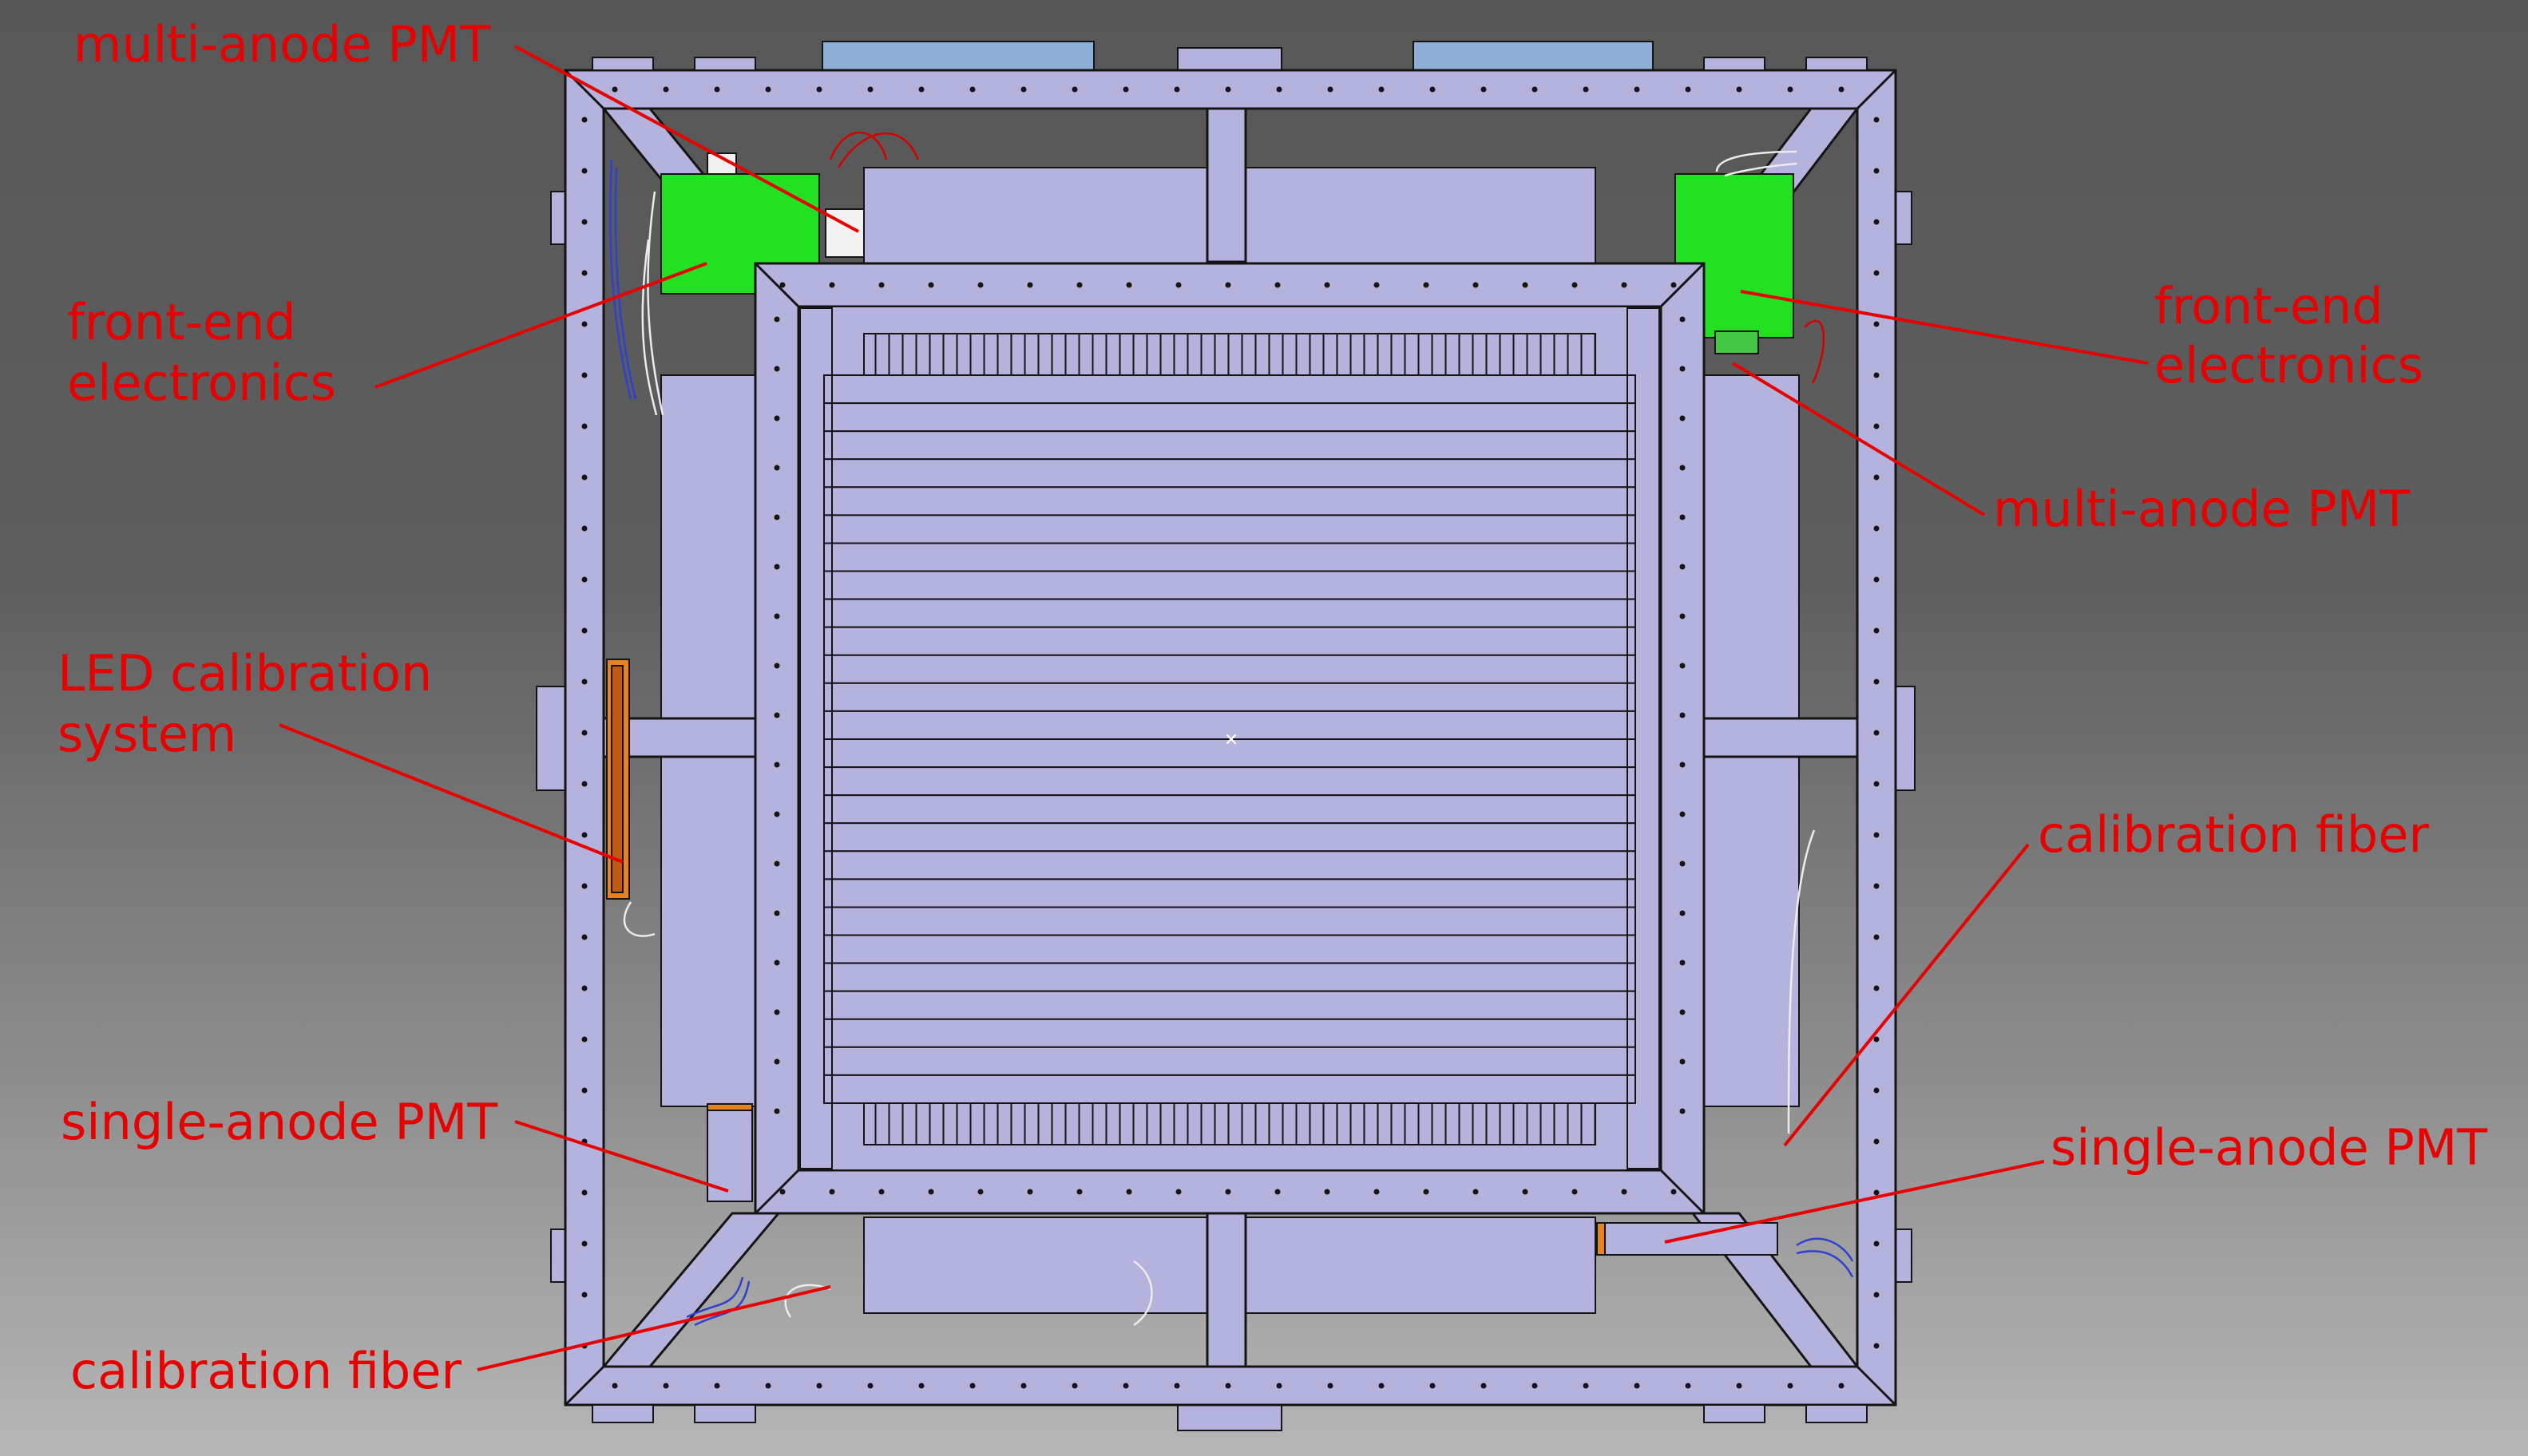 The width and height of the screenshot is (2528, 1456). Describe the element at coordinates (147, 734) in the screenshot. I see `label-led-calibration-system-line2: system` at that location.